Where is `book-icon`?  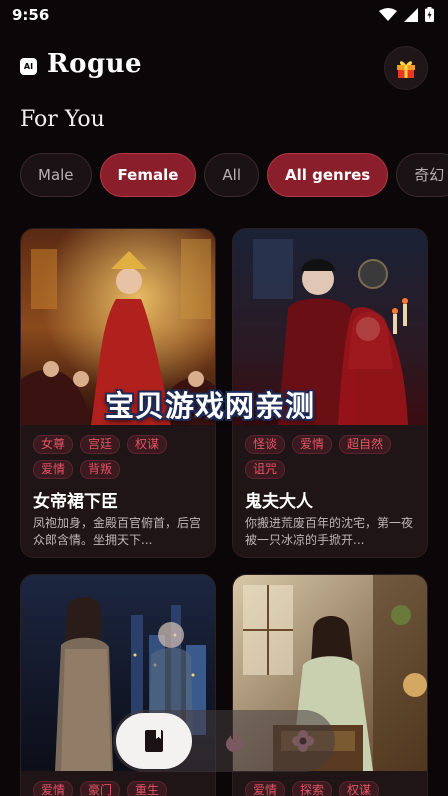
book-icon is located at coordinates (154, 741).